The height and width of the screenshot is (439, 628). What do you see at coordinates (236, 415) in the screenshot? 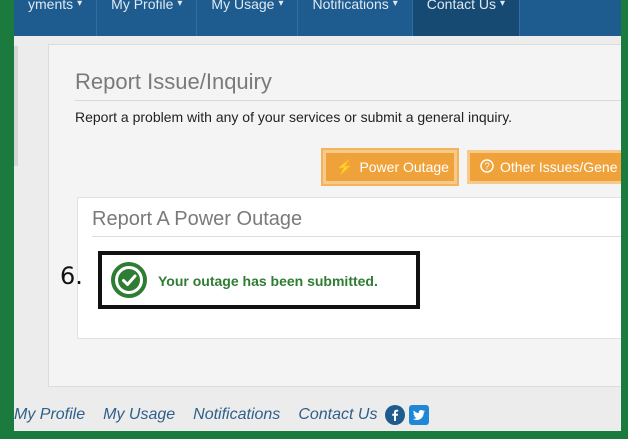
I see `footer-link-notifications: Notifications` at bounding box center [236, 415].